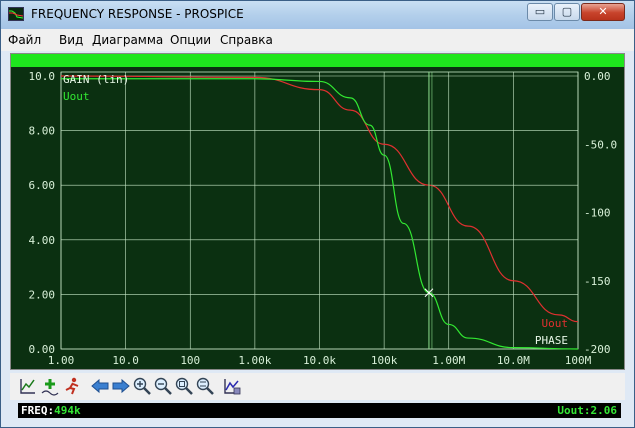 This screenshot has height=428, width=635. What do you see at coordinates (319, 360) in the screenshot?
I see `x-tick-label: 10.0k` at bounding box center [319, 360].